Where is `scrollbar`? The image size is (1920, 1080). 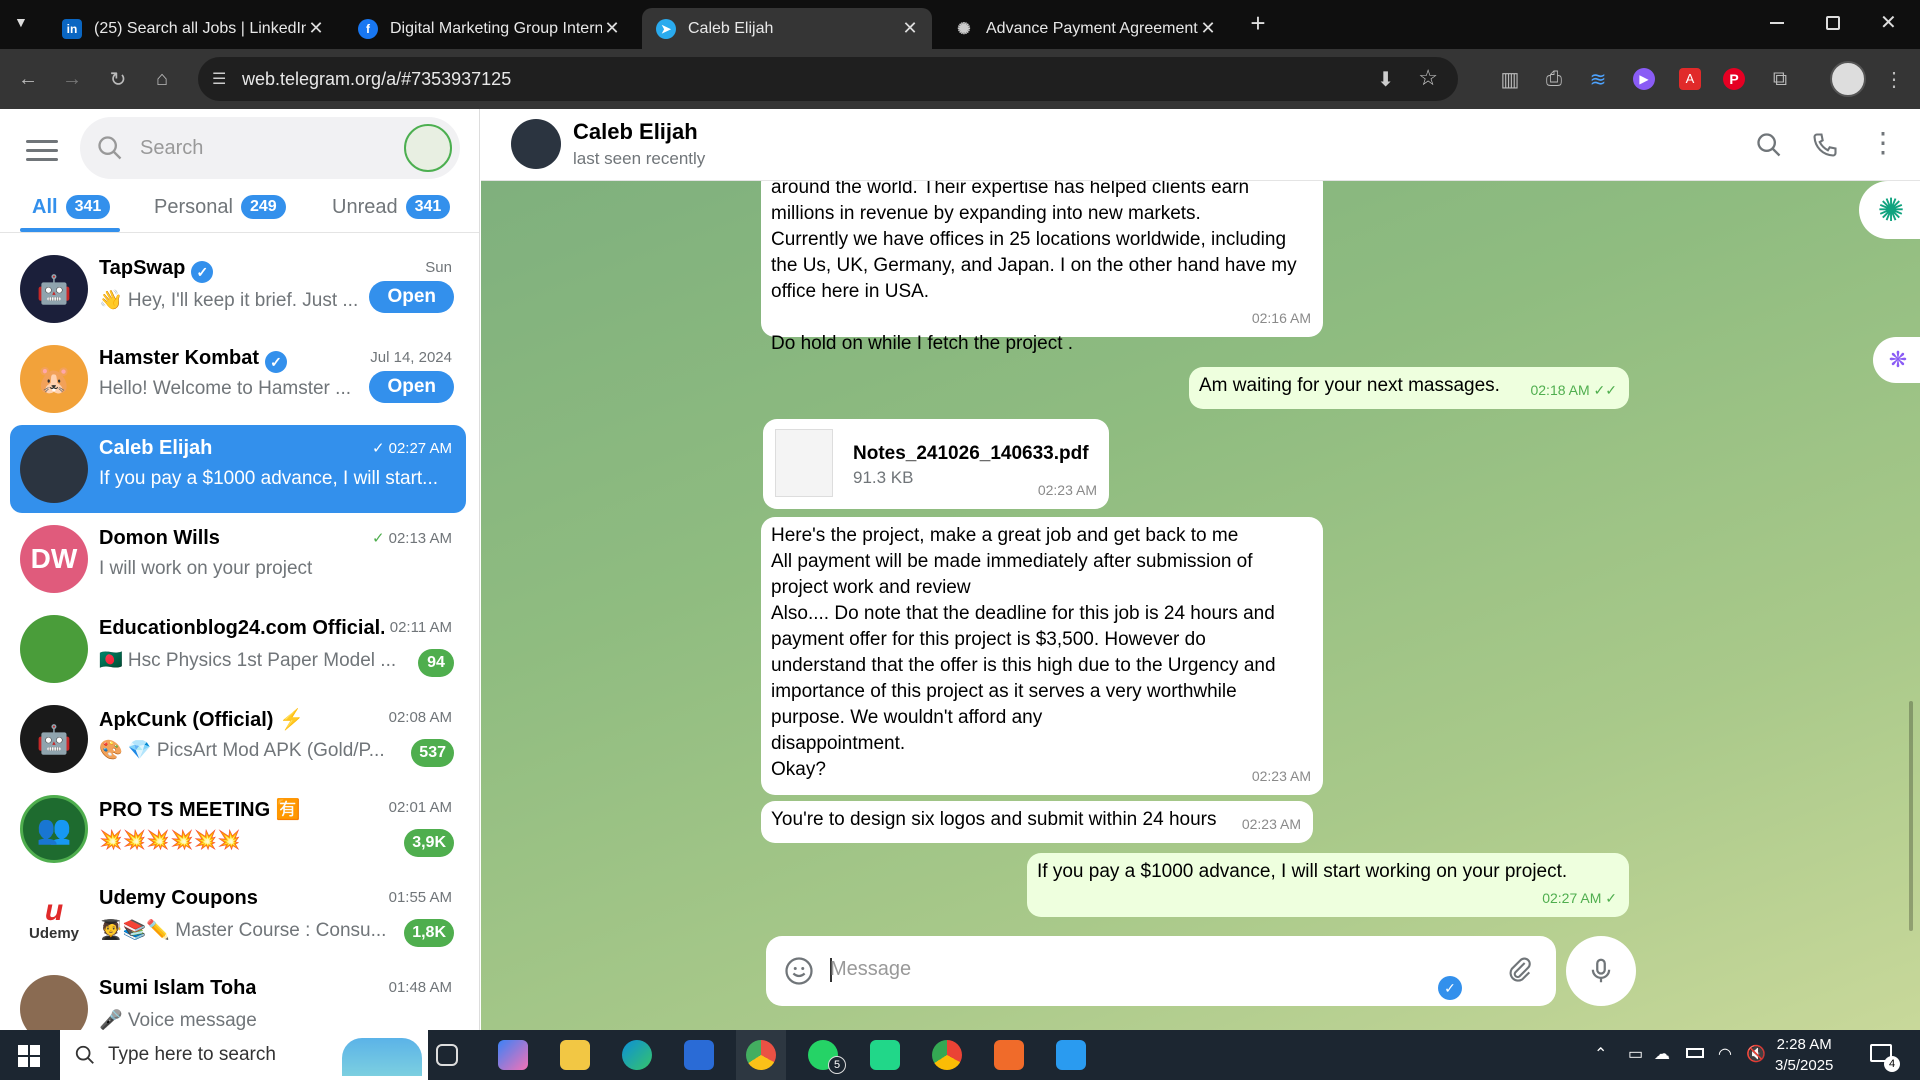 scrollbar is located at coordinates (1911, 816).